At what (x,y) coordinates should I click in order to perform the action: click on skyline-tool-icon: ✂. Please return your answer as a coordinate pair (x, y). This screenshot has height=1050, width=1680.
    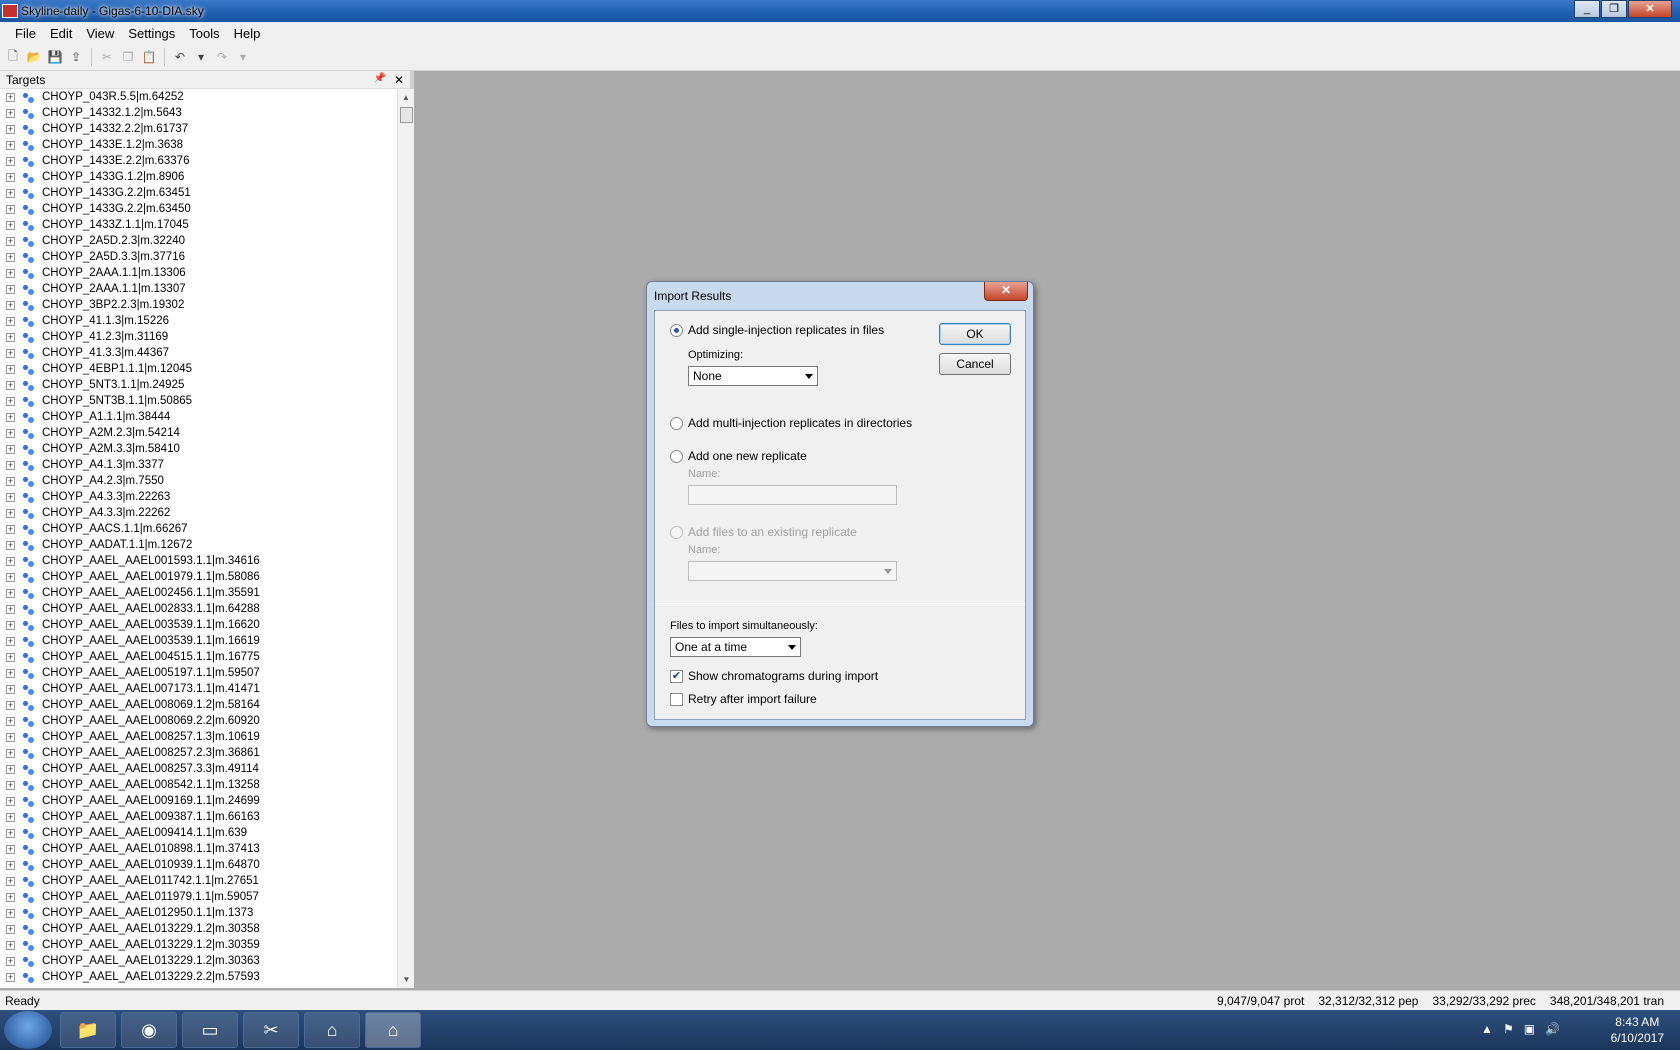
    Looking at the image, I should click on (271, 1030).